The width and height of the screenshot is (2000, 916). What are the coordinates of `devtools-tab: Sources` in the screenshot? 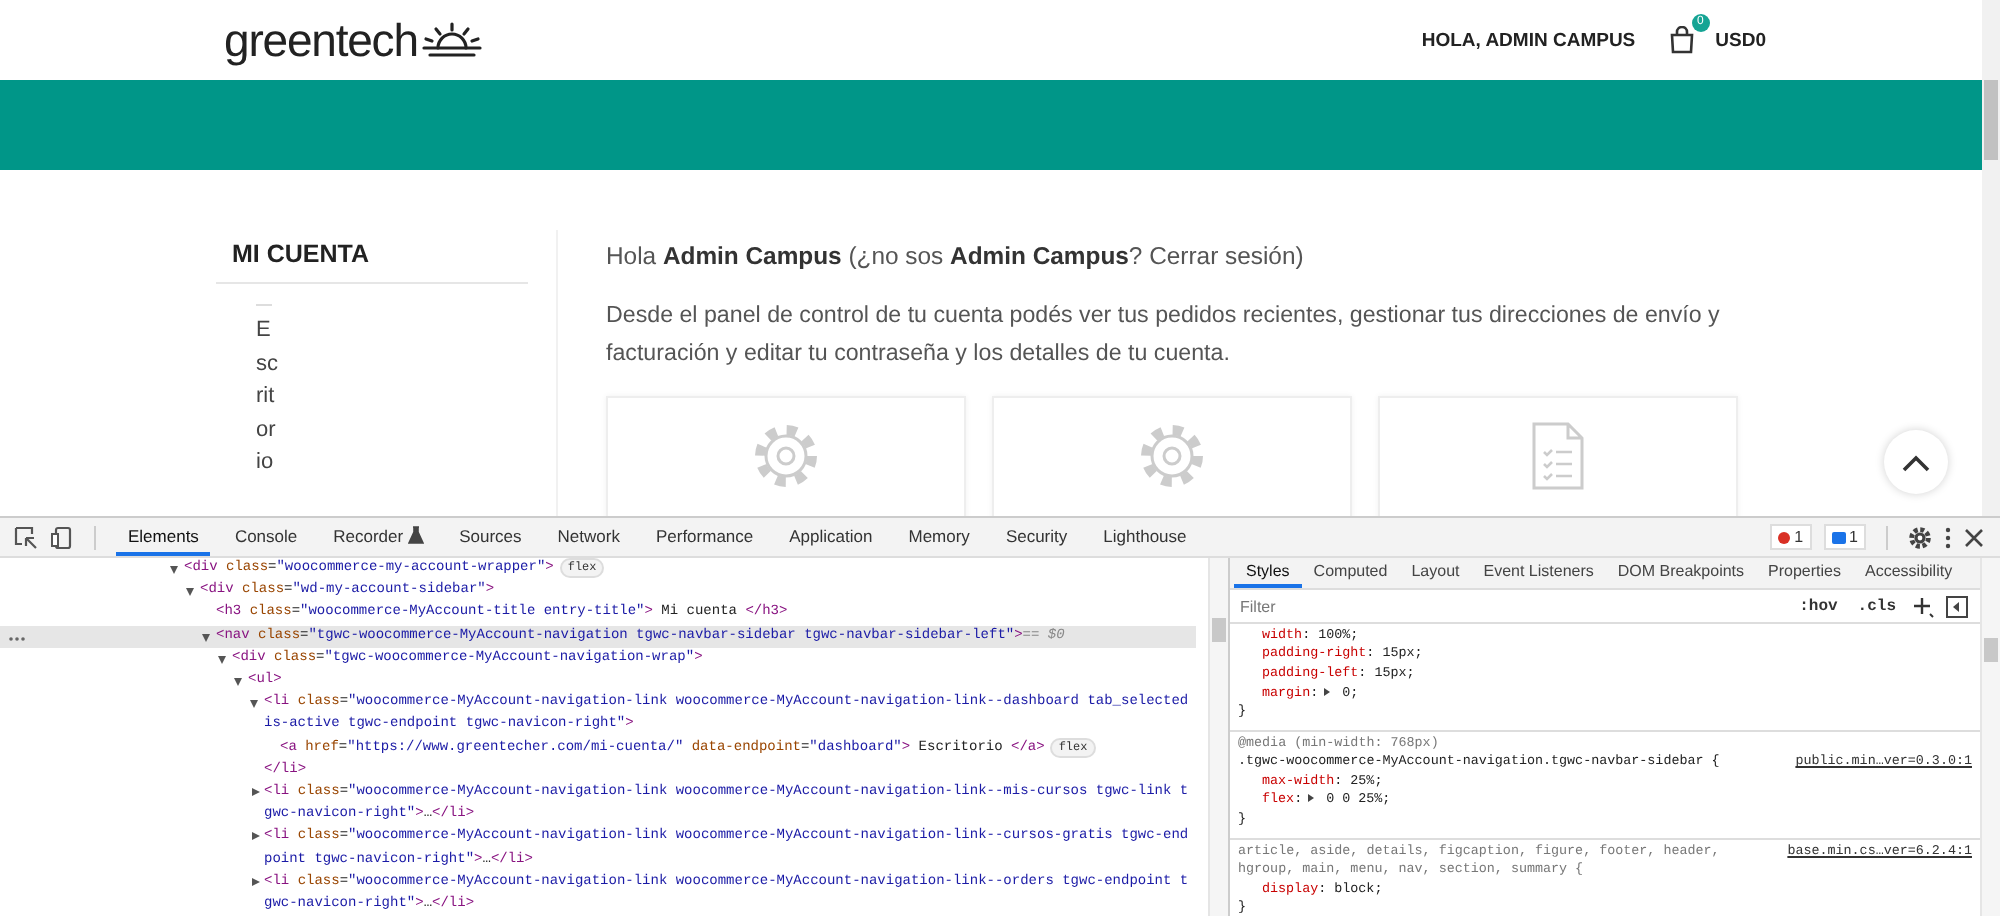 It's located at (490, 537).